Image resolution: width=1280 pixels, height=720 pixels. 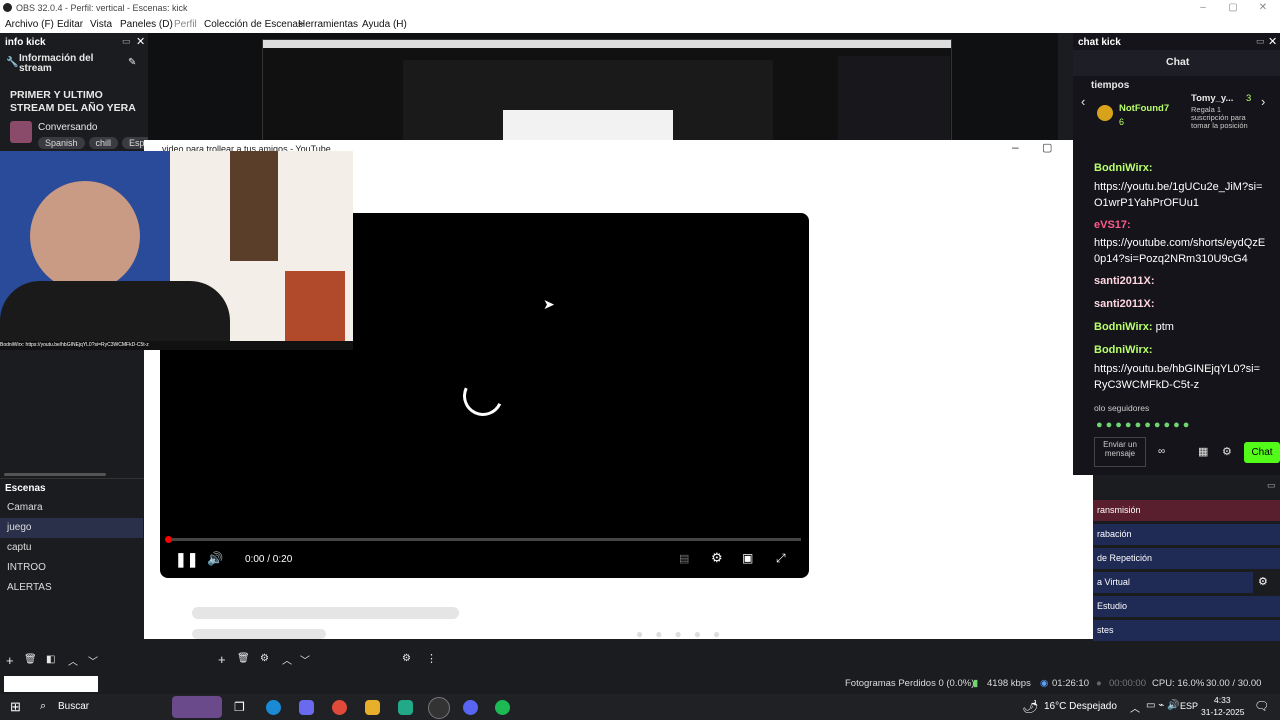 What do you see at coordinates (470, 707) in the screenshot?
I see `discord-icon` at bounding box center [470, 707].